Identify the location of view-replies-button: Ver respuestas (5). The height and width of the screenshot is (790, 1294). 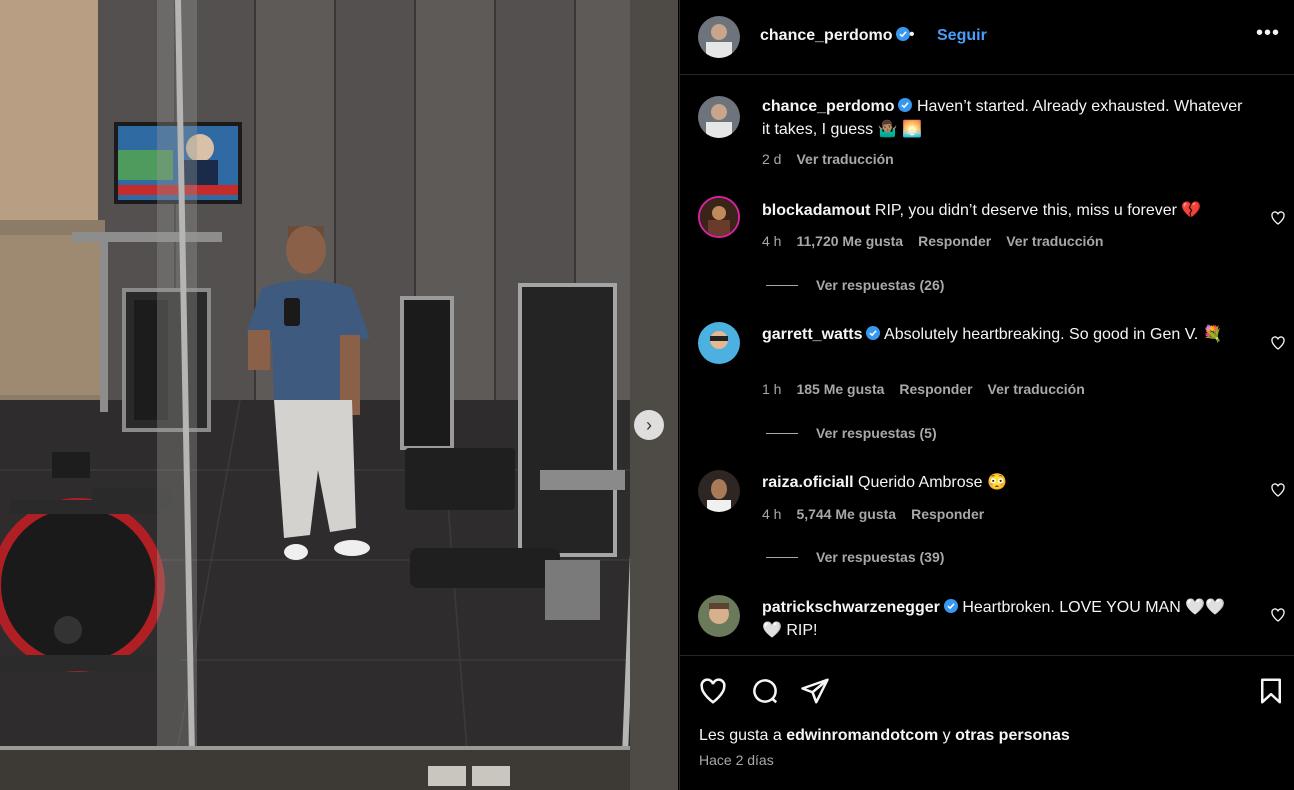
(851, 433).